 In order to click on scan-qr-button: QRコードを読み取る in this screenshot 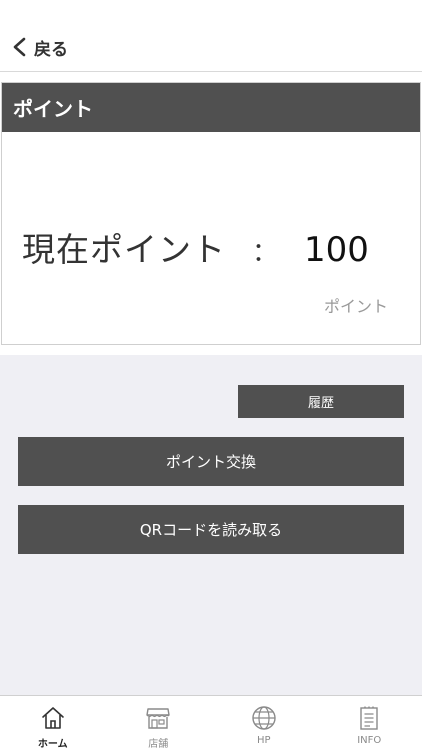, I will do `click(211, 529)`.